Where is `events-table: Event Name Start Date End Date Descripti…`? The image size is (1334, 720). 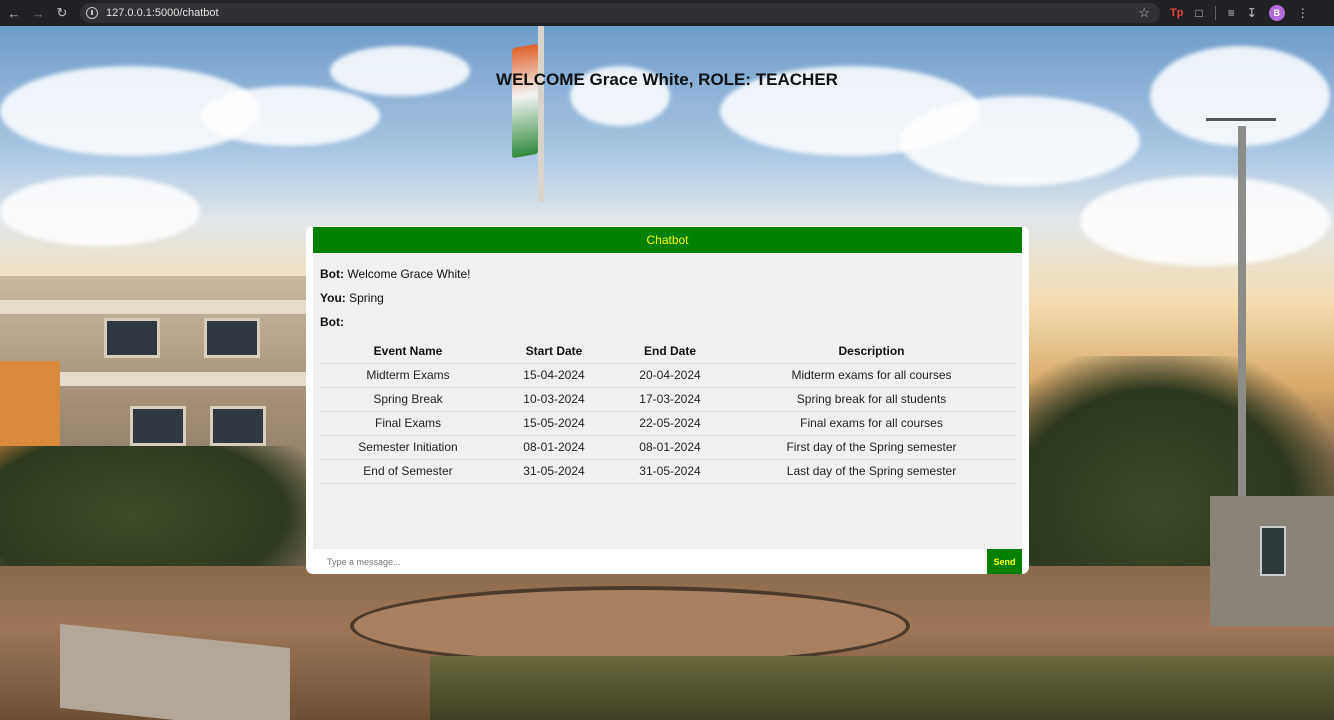
events-table: Event Name Start Date End Date Descripti… is located at coordinates (667, 411).